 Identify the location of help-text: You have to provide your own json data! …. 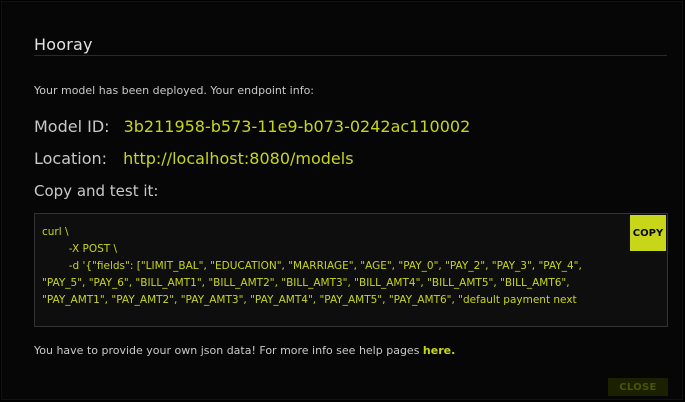
(228, 350).